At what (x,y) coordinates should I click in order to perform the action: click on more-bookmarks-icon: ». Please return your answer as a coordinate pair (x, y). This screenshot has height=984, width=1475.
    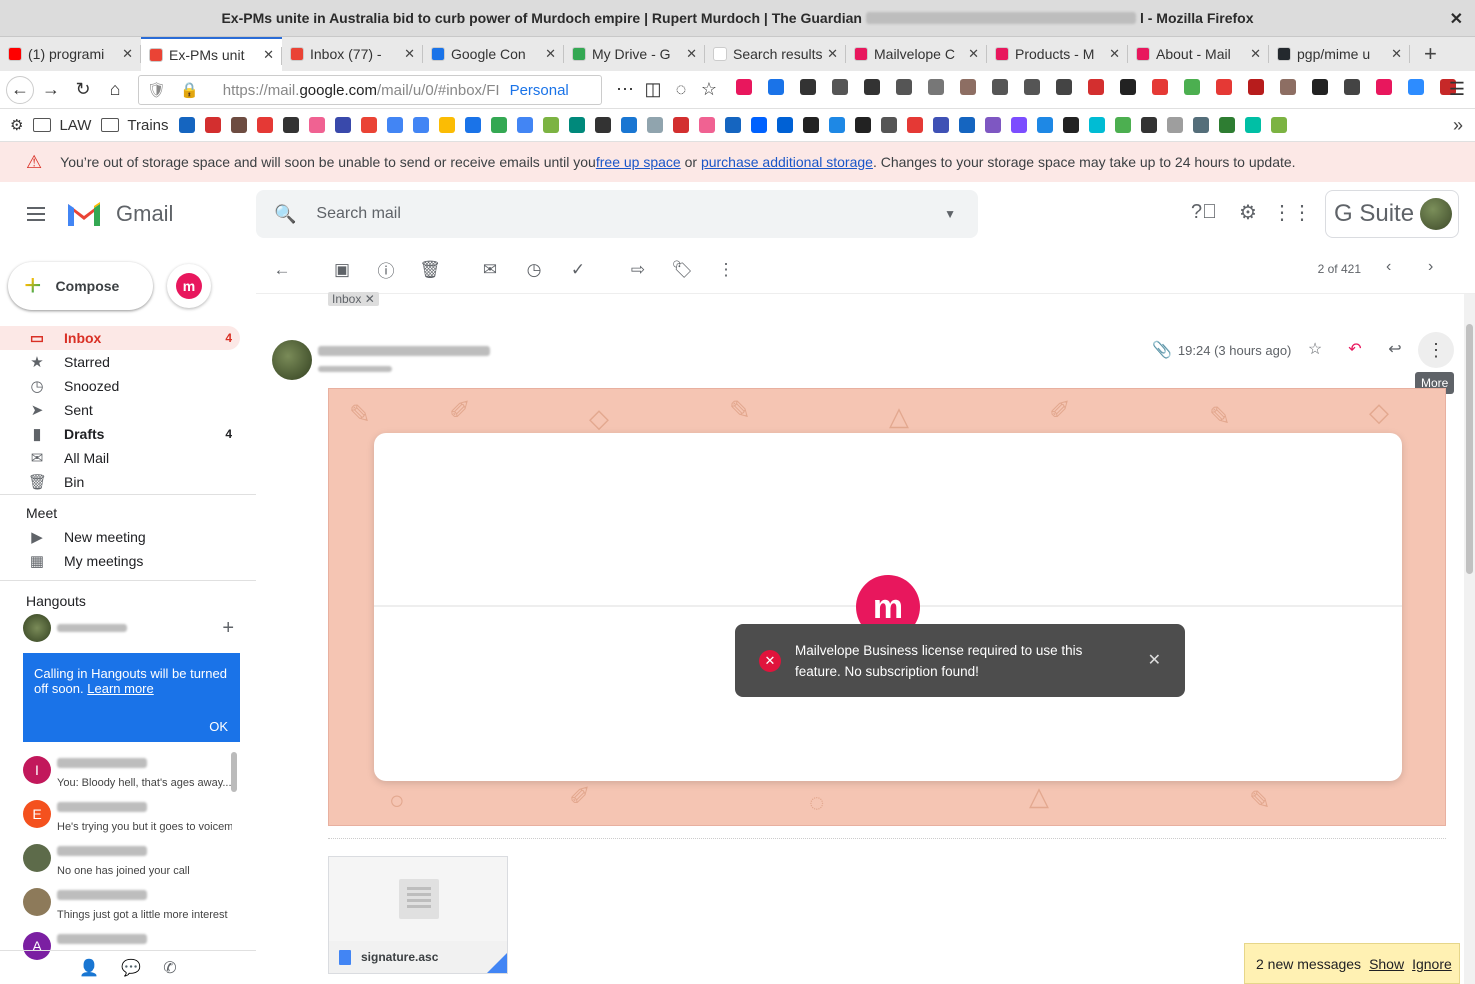
    Looking at the image, I should click on (1458, 125).